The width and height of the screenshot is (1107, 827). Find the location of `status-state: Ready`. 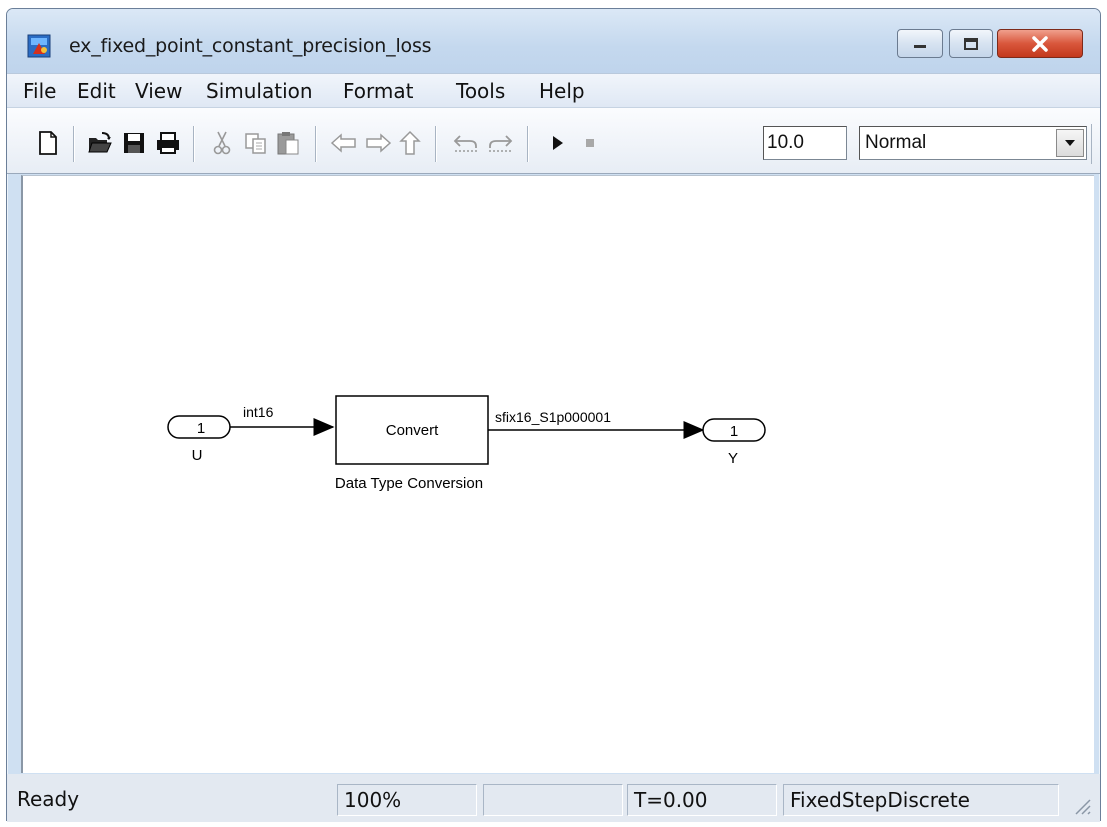

status-state: Ready is located at coordinates (48, 799).